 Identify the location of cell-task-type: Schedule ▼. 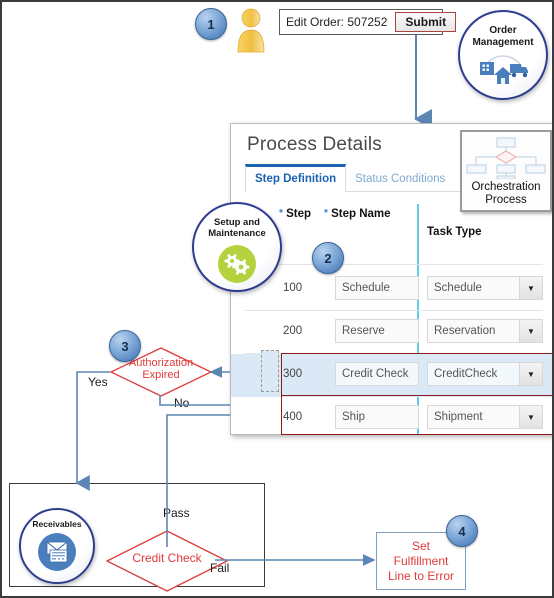
(485, 288).